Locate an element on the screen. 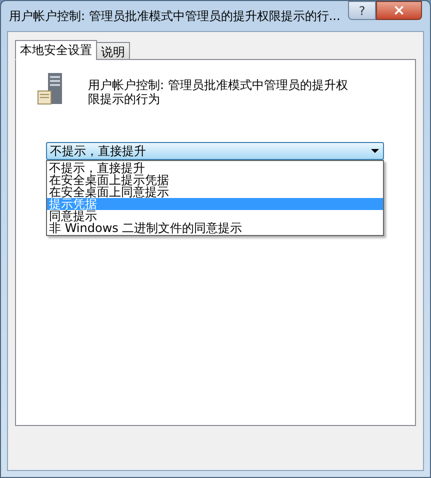 The width and height of the screenshot is (431, 478). dropdown-option: 非 Windows 二进制文件的同意提示 is located at coordinates (215, 228).